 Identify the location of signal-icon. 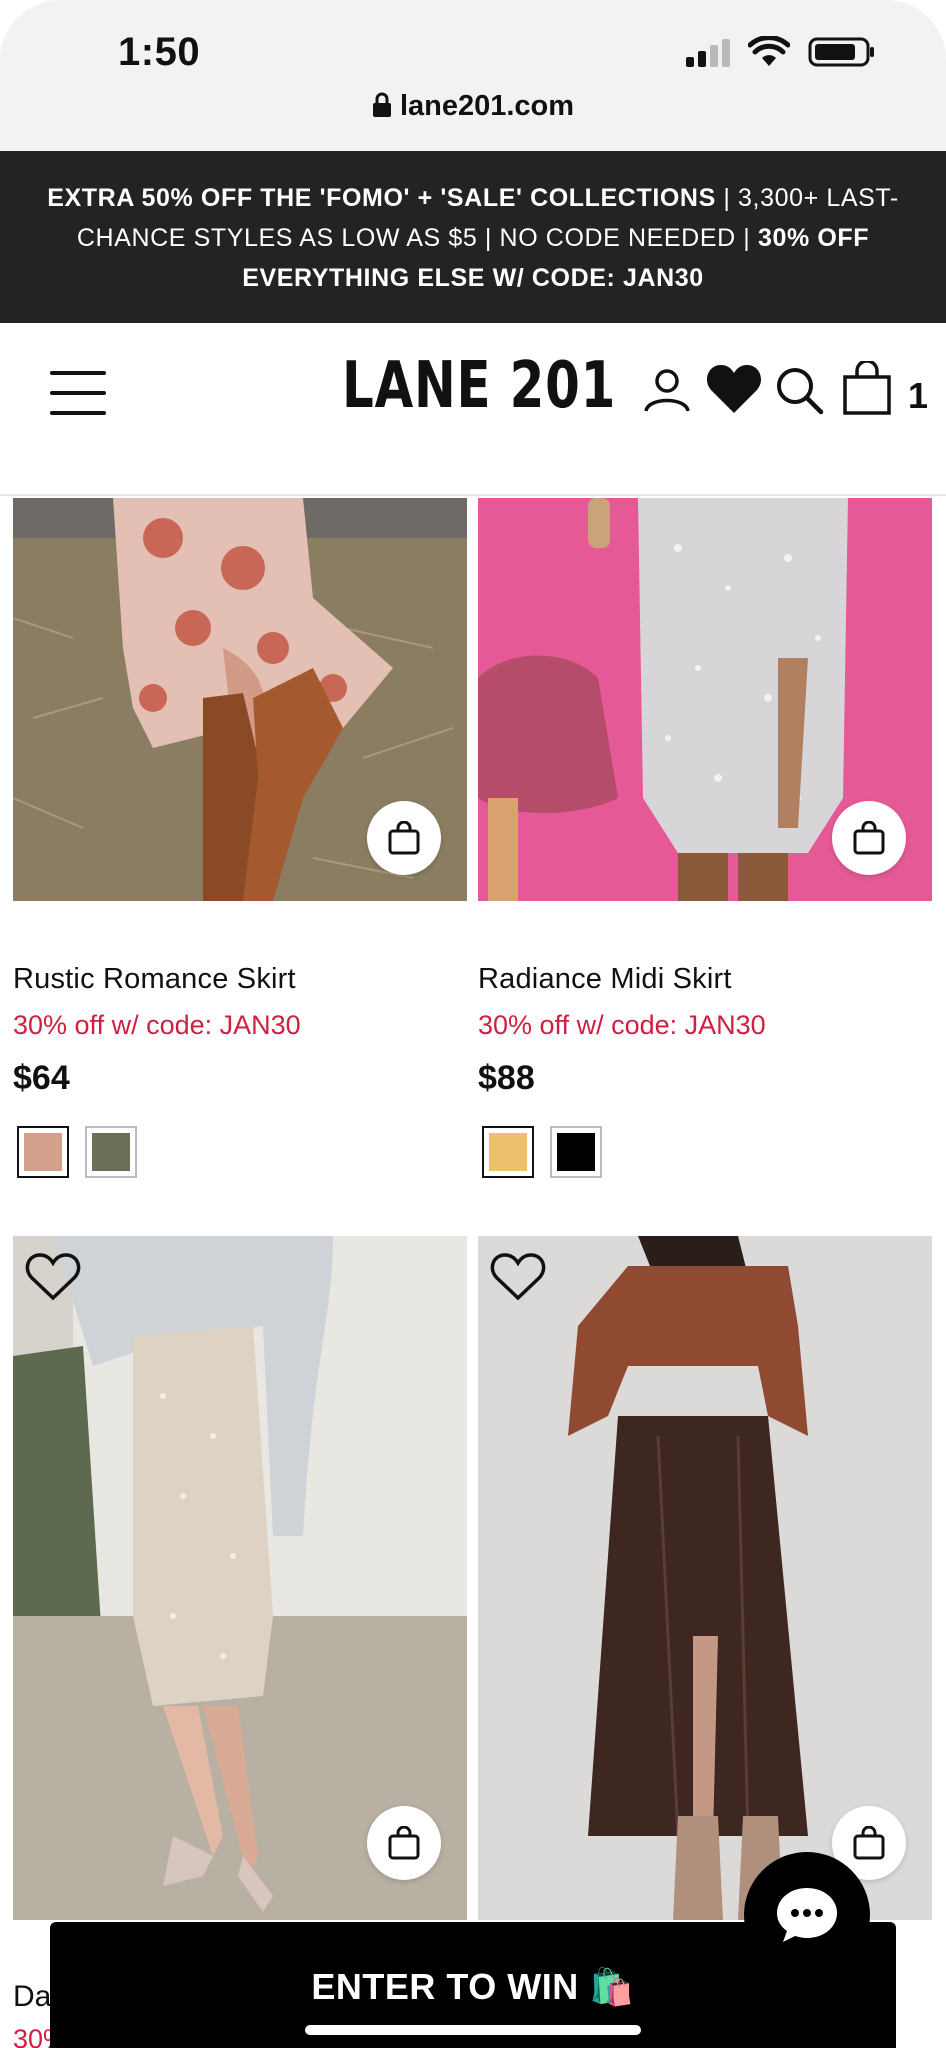
(708, 52).